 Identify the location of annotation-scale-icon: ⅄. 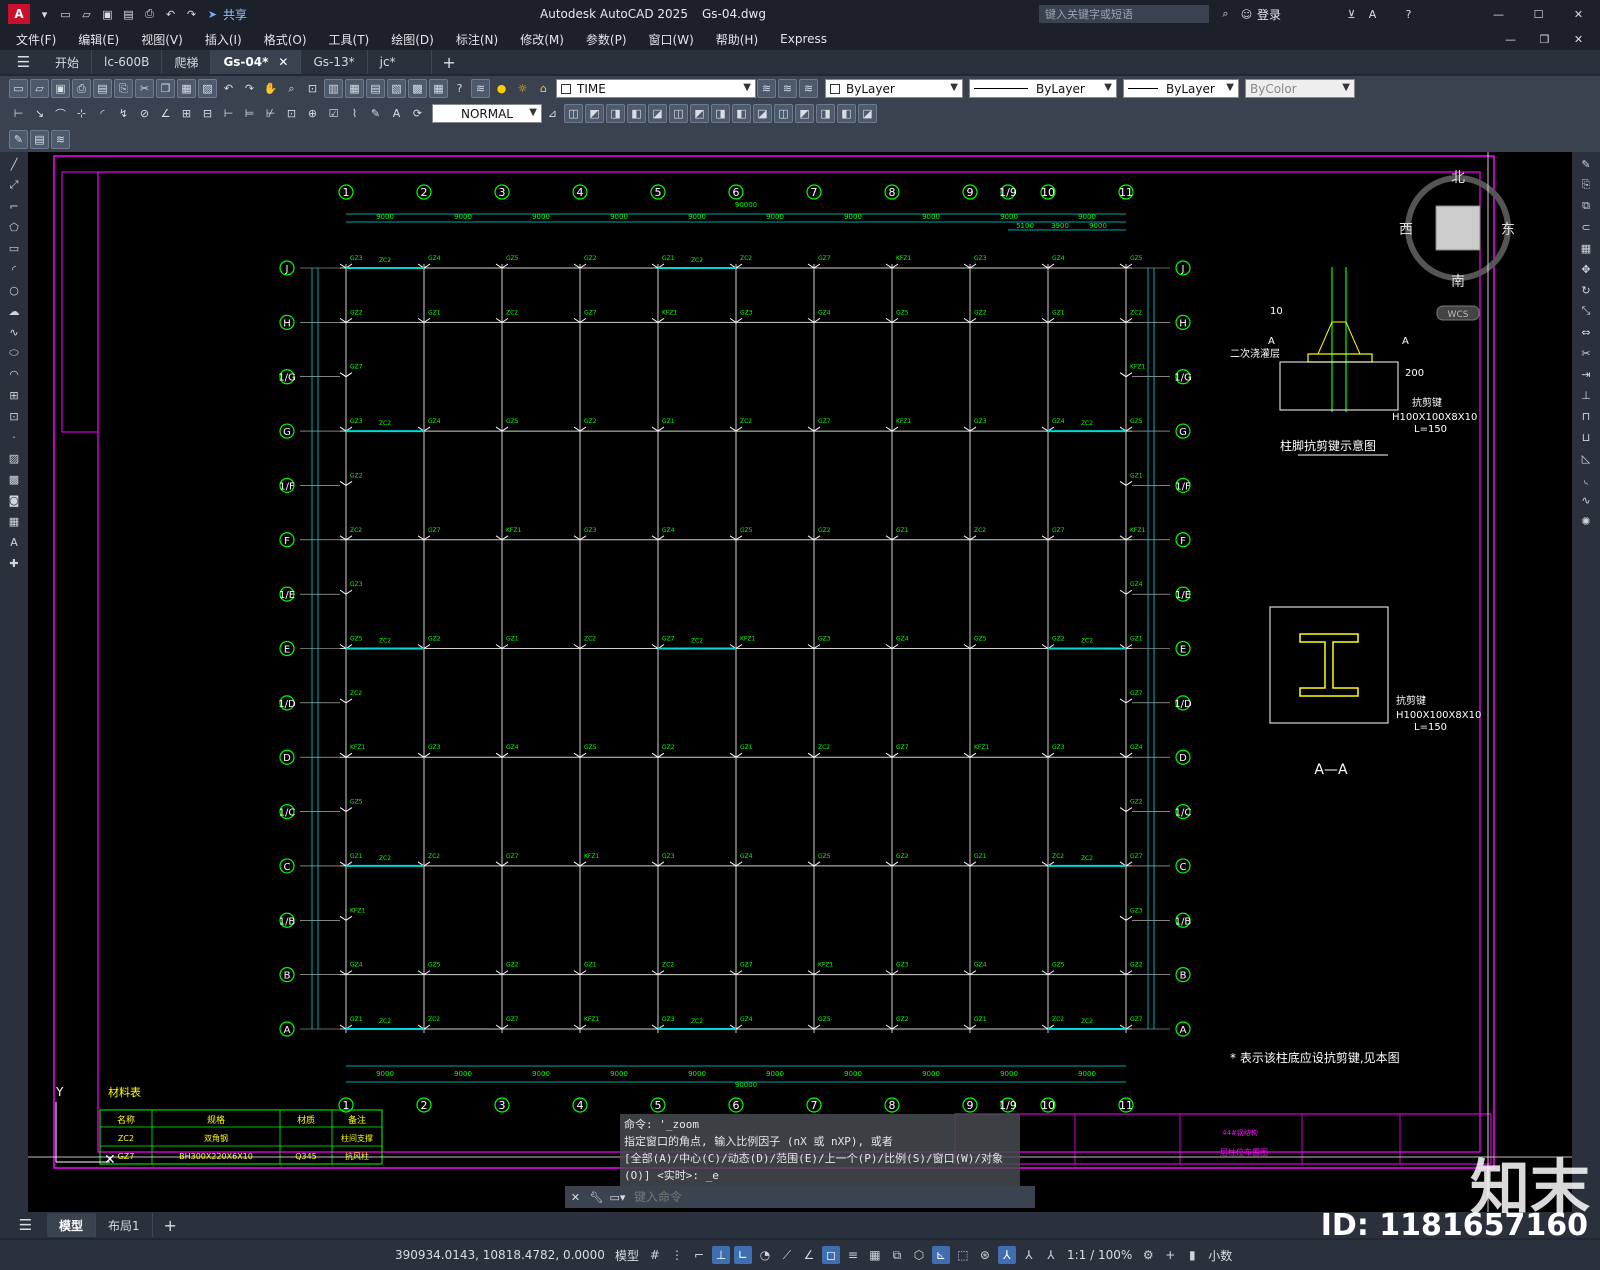
(1051, 1255).